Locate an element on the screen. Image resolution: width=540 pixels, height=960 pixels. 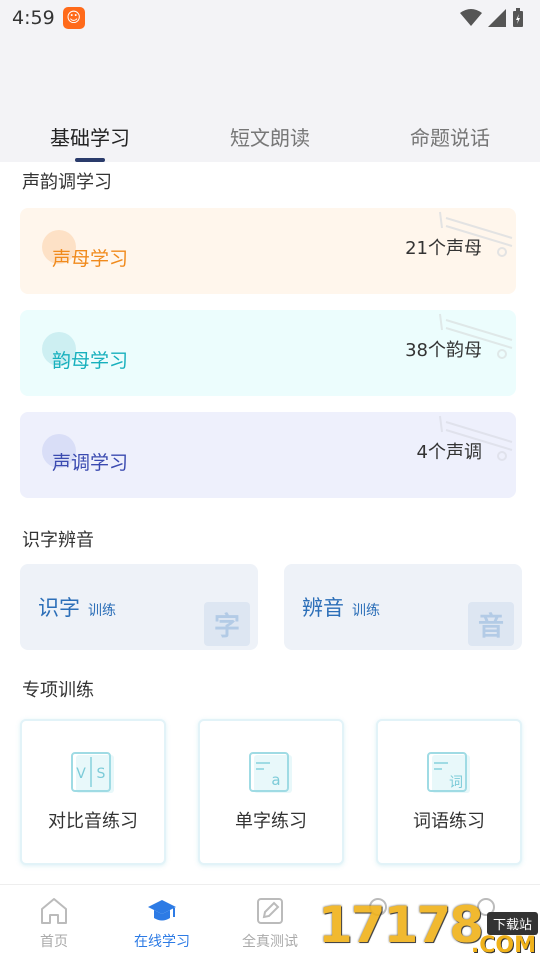
wifi-icon is located at coordinates (471, 17).